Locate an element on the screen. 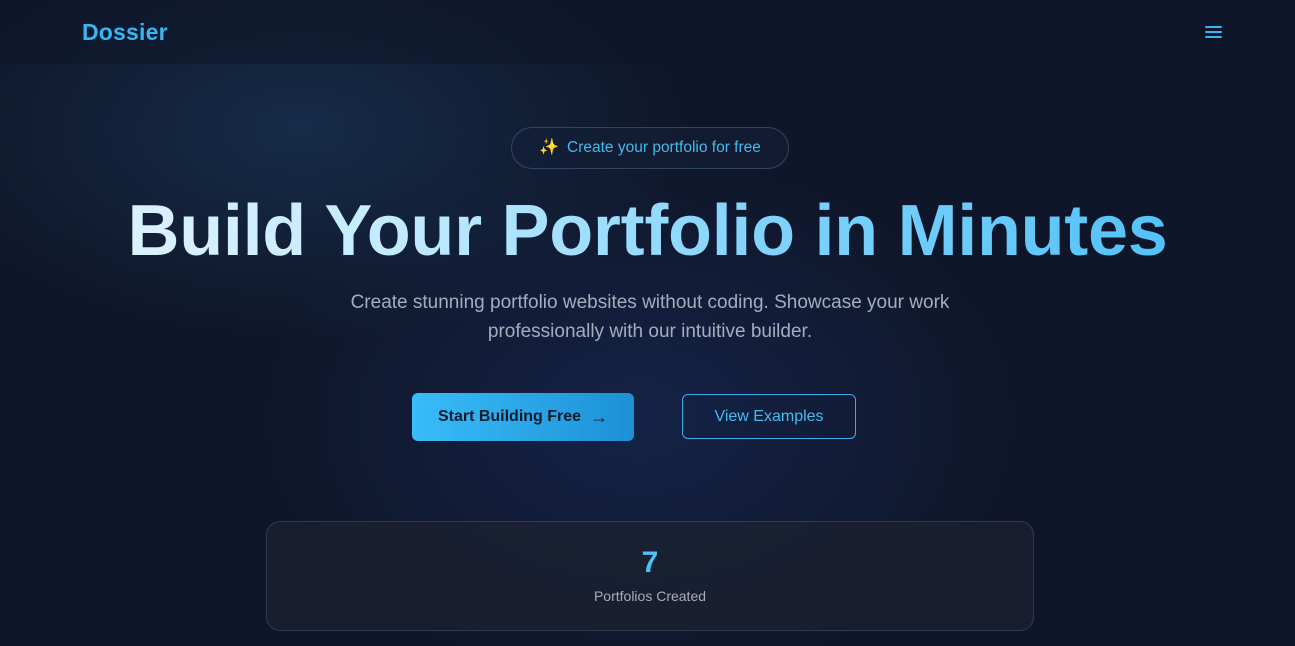 The image size is (1295, 646). stats-card: 7 Portfolios Created is located at coordinates (650, 576).